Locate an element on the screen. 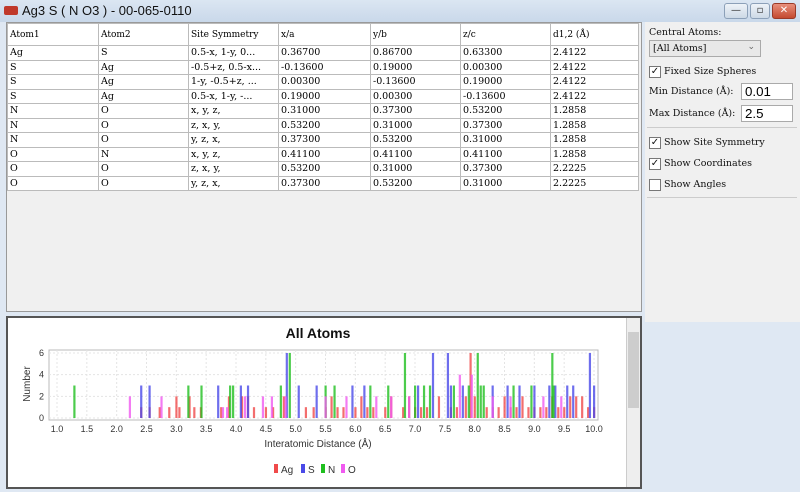 Image resolution: width=800 pixels, height=492 pixels. table-cell: N is located at coordinates (143, 154).